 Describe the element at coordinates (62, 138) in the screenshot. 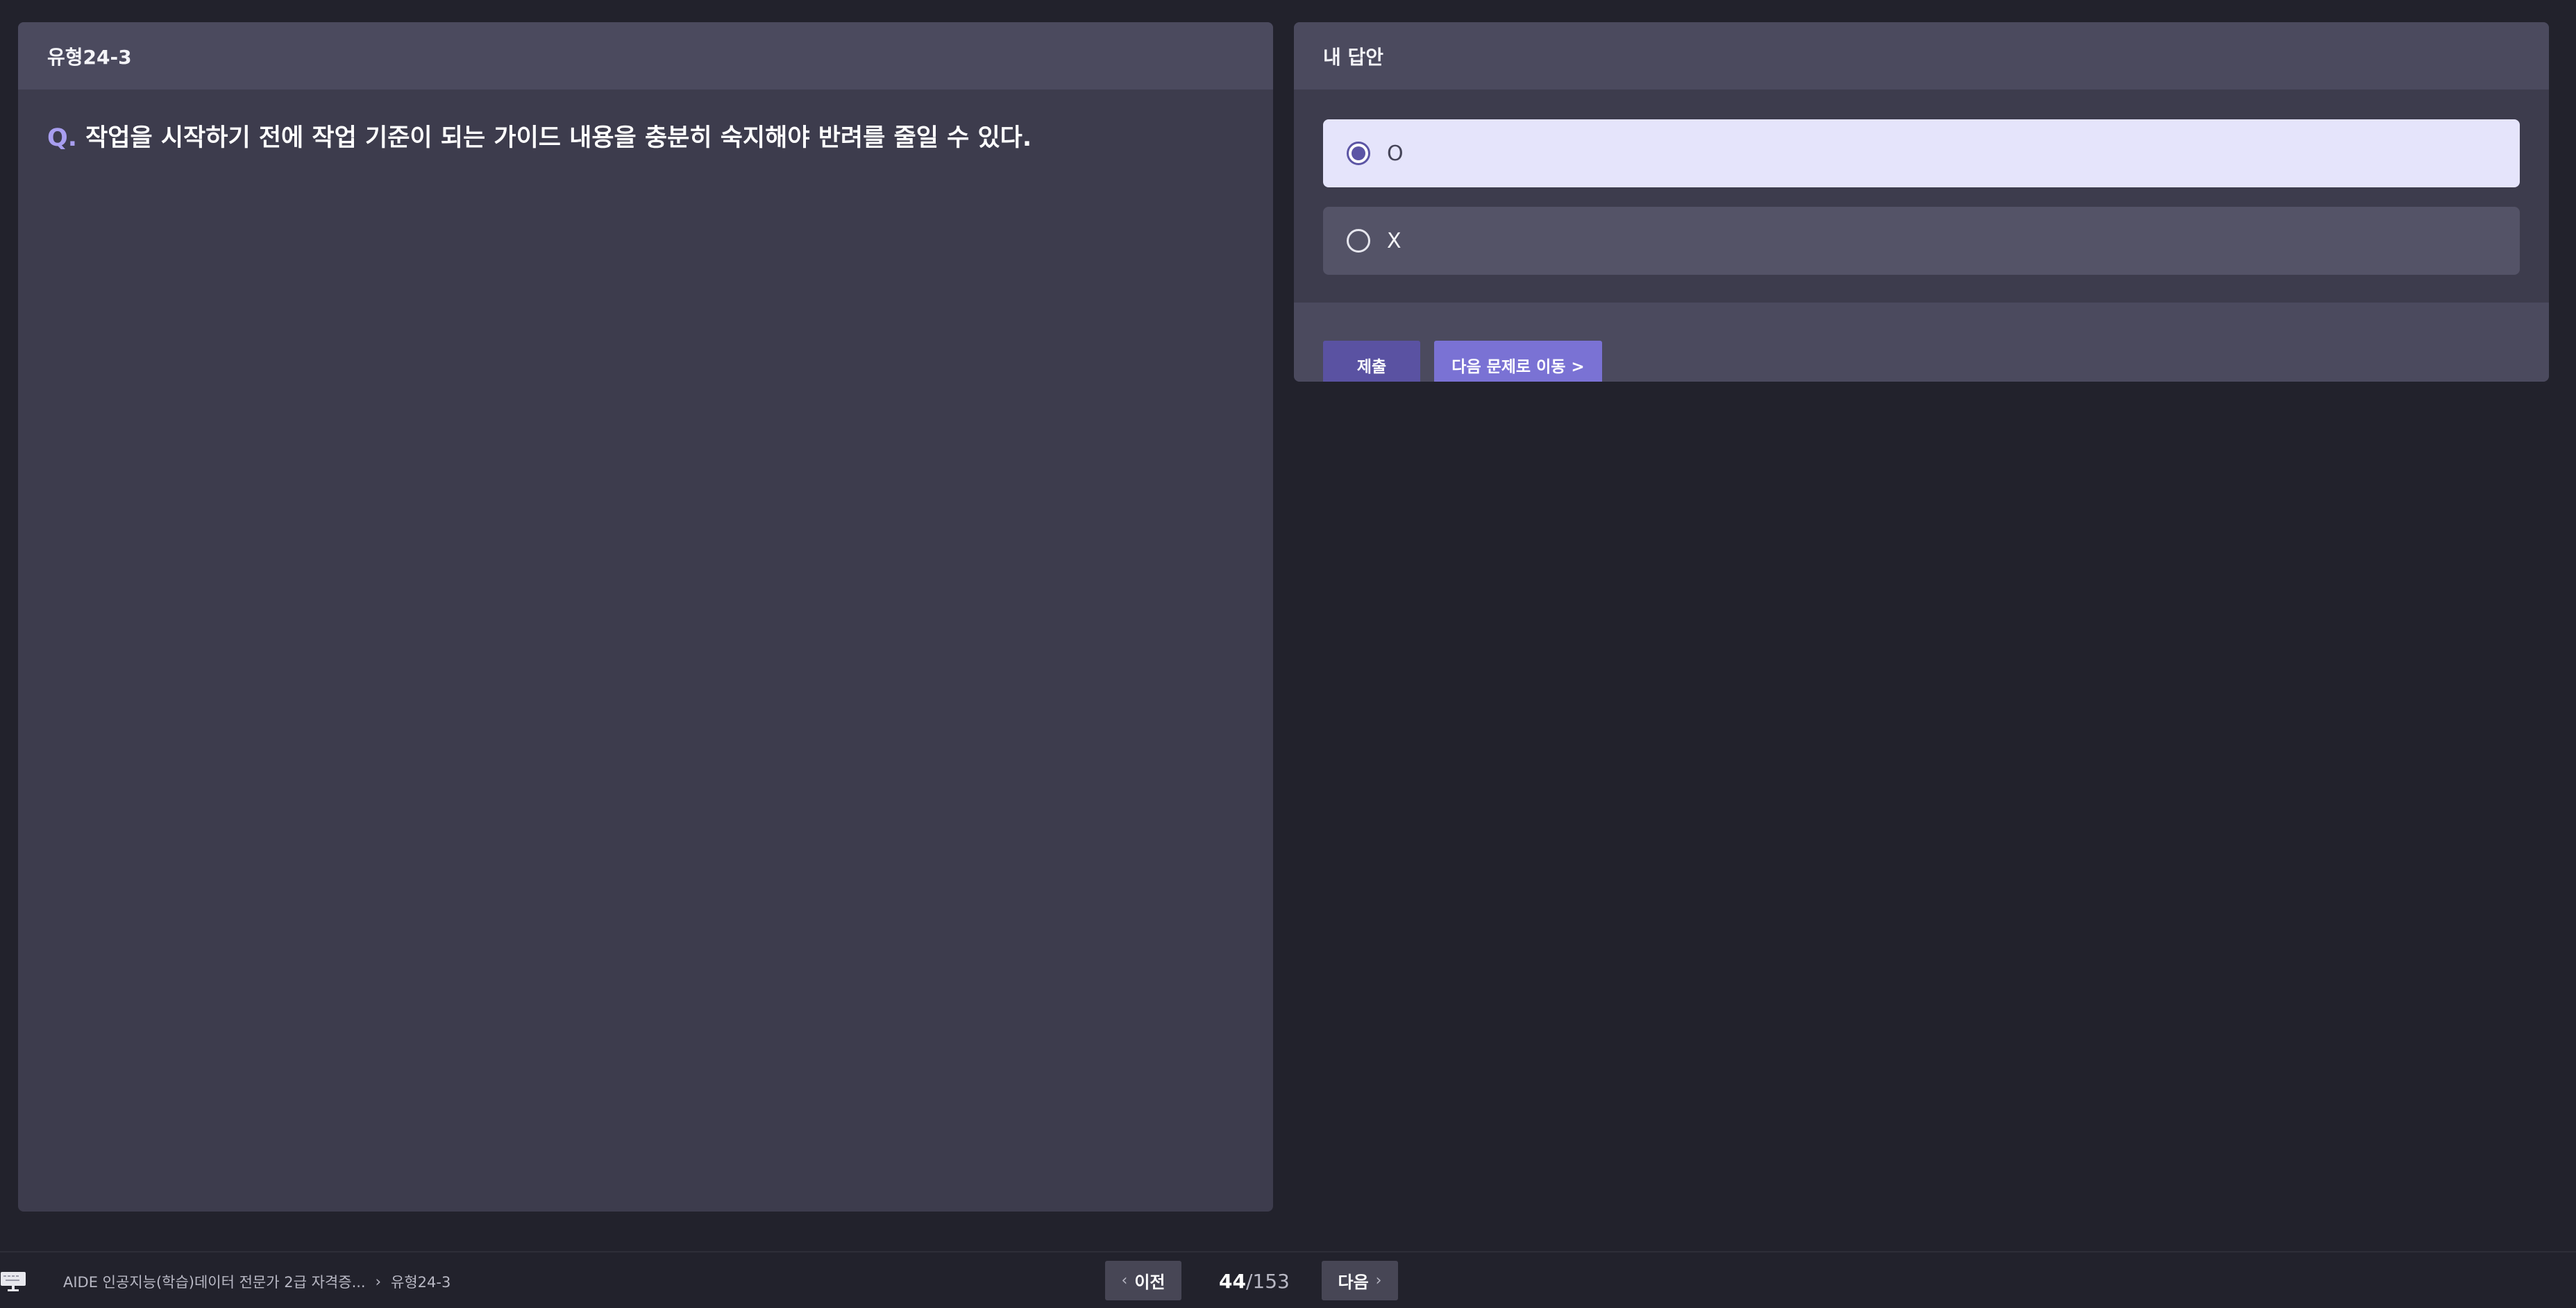

I see `question-marker: Q.` at that location.